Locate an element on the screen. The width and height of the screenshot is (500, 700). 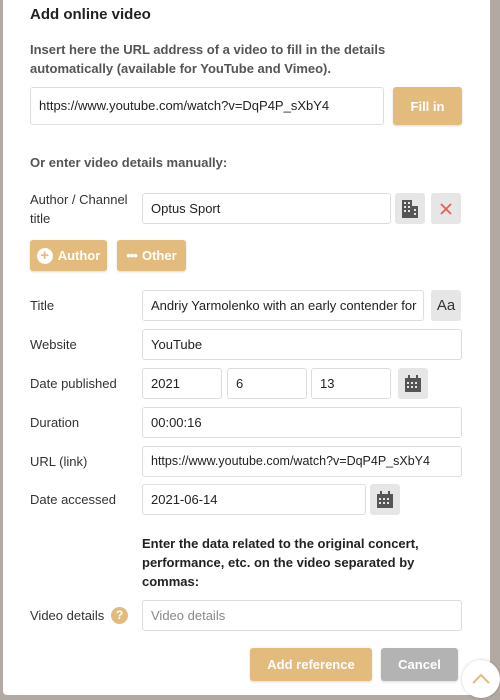
remove-author-button is located at coordinates (446, 208).